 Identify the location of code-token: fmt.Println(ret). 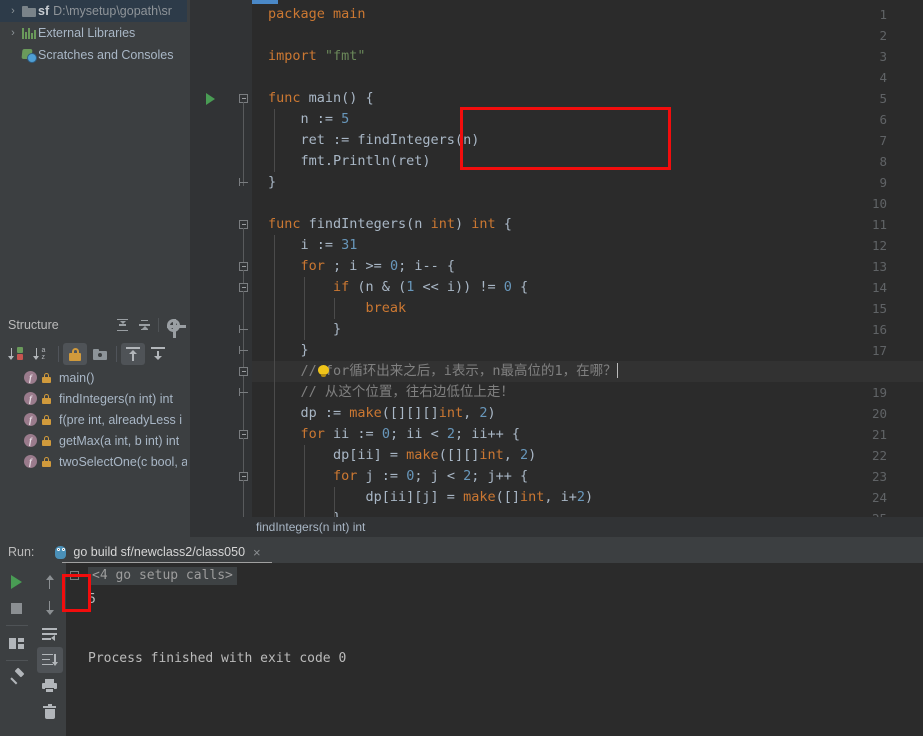
(349, 161).